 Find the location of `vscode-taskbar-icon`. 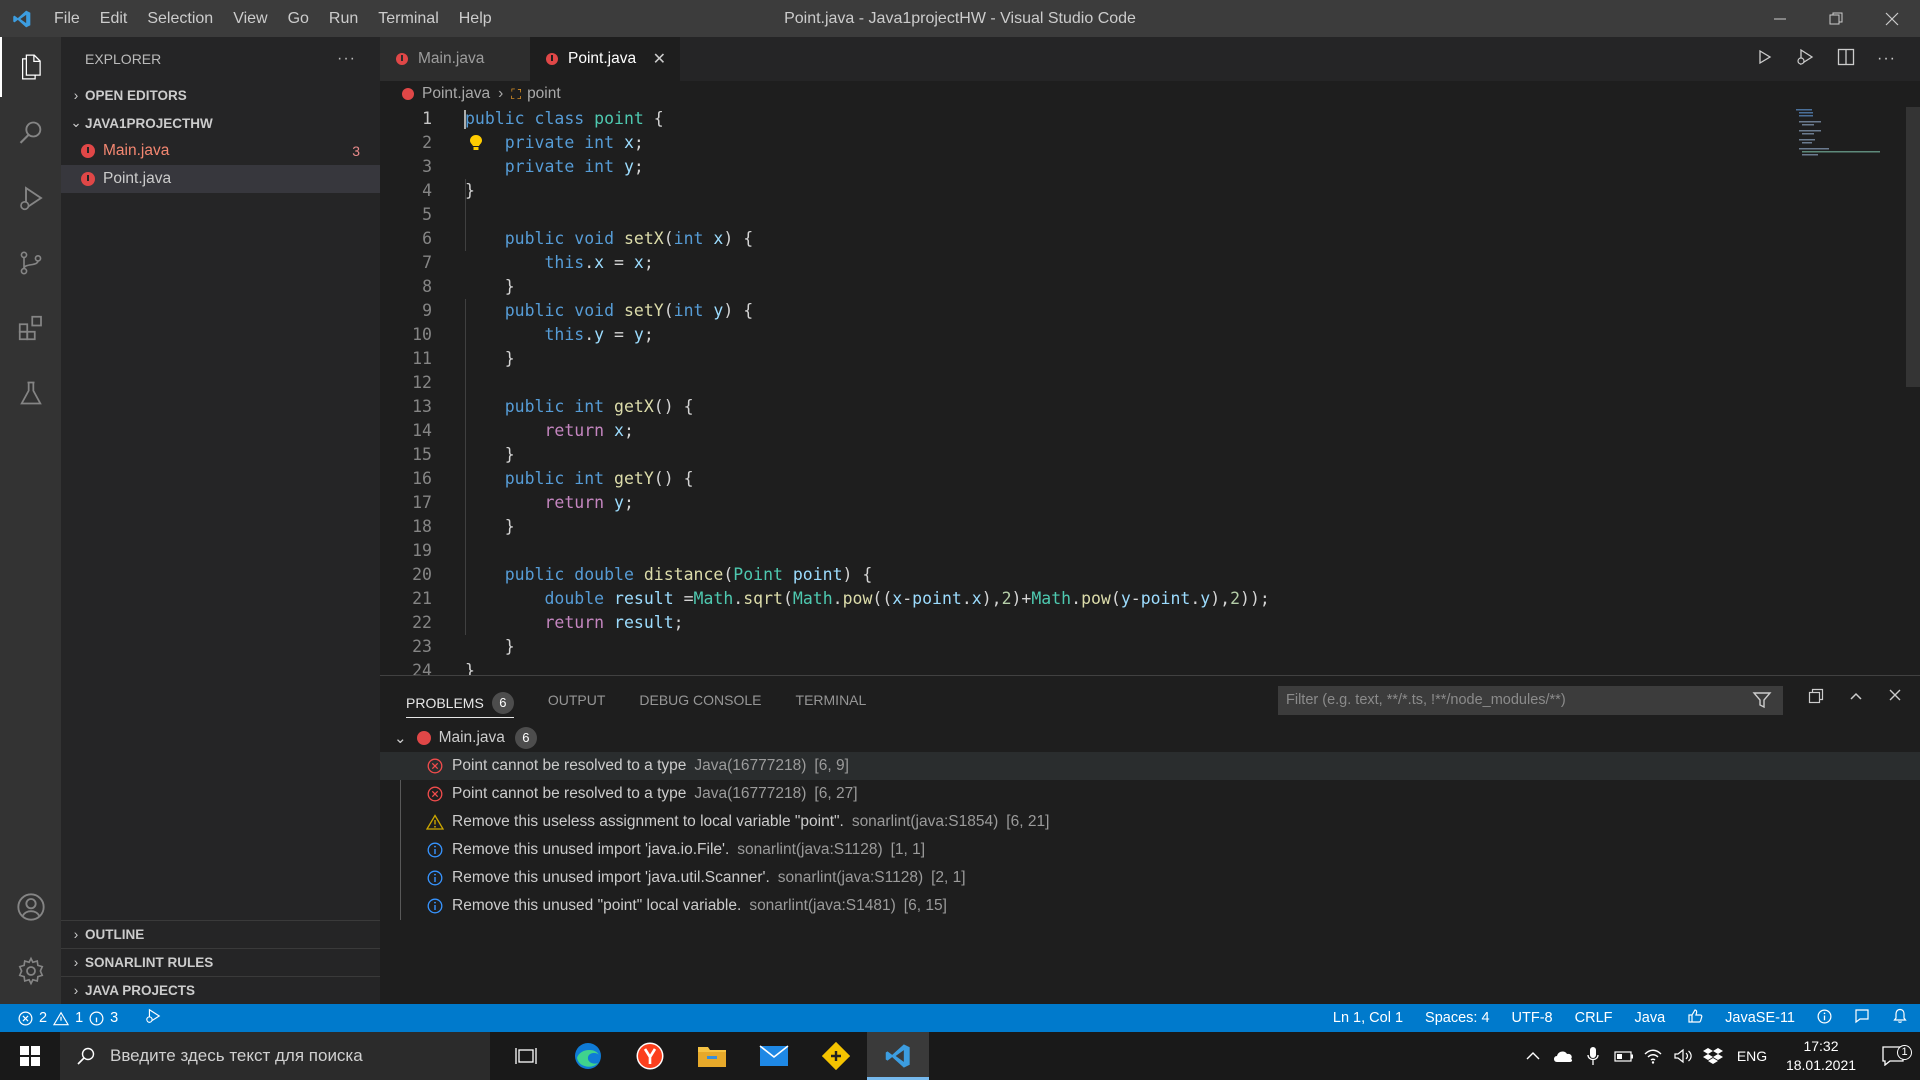

vscode-taskbar-icon is located at coordinates (898, 1056).